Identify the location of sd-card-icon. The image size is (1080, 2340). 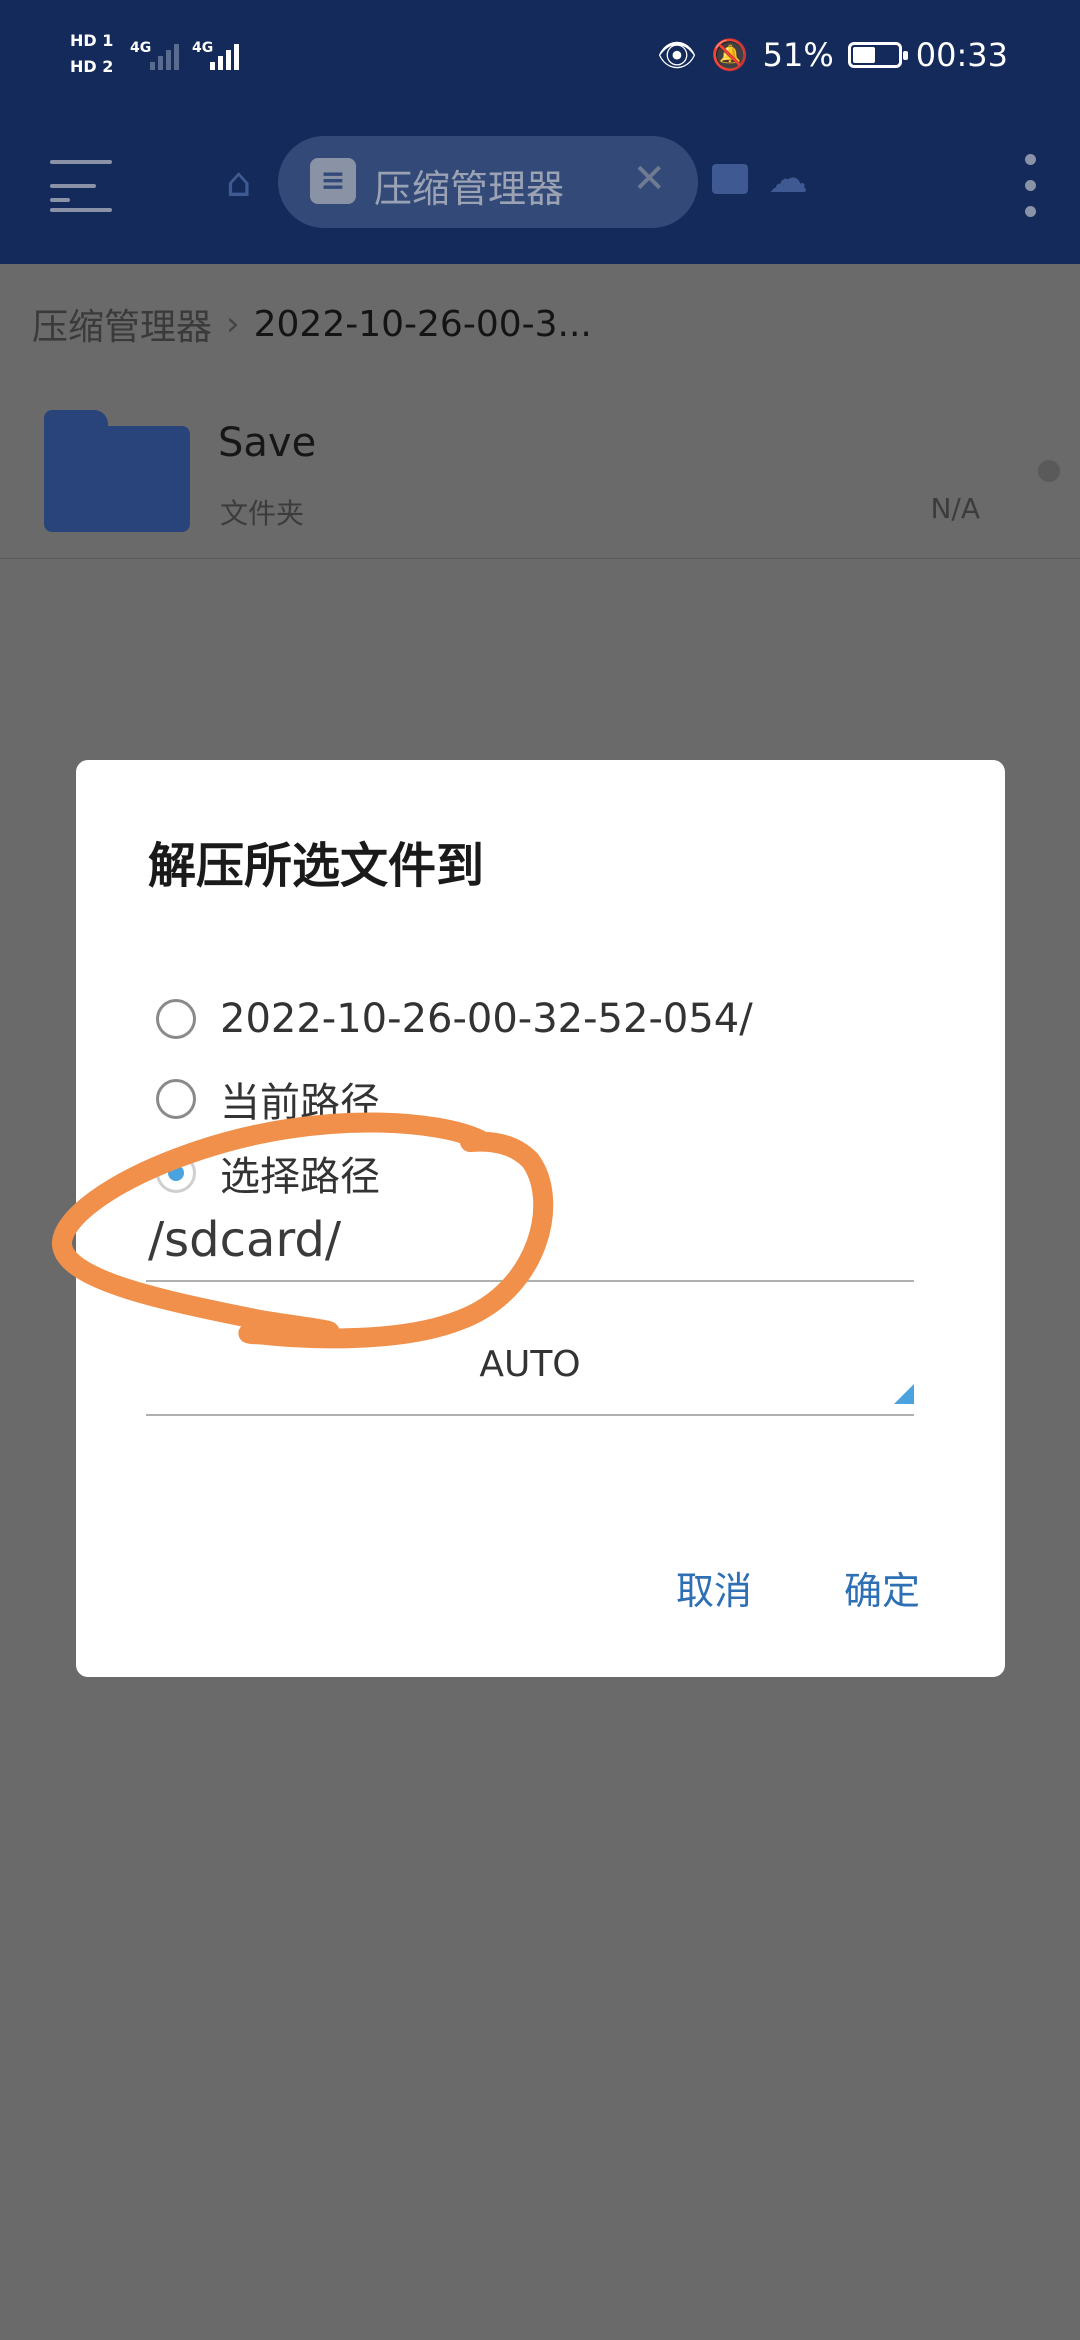
(730, 179).